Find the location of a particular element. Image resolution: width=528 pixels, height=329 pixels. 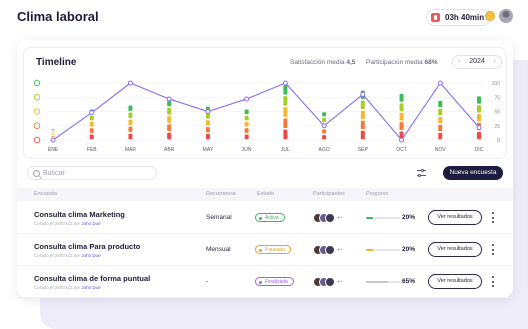

survey-recurrence: Semanal is located at coordinates (219, 217).